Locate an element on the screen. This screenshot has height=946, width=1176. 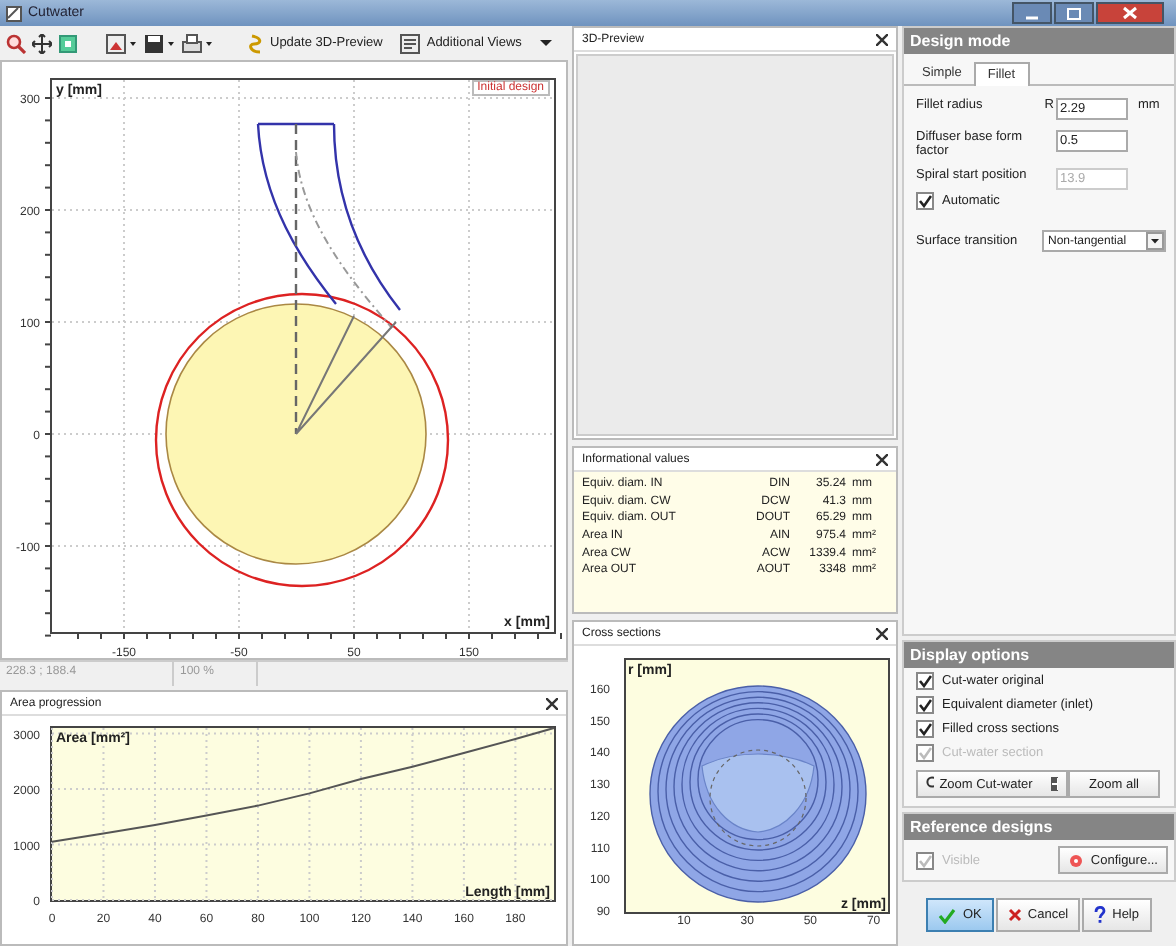
list-icon is located at coordinates (410, 43).